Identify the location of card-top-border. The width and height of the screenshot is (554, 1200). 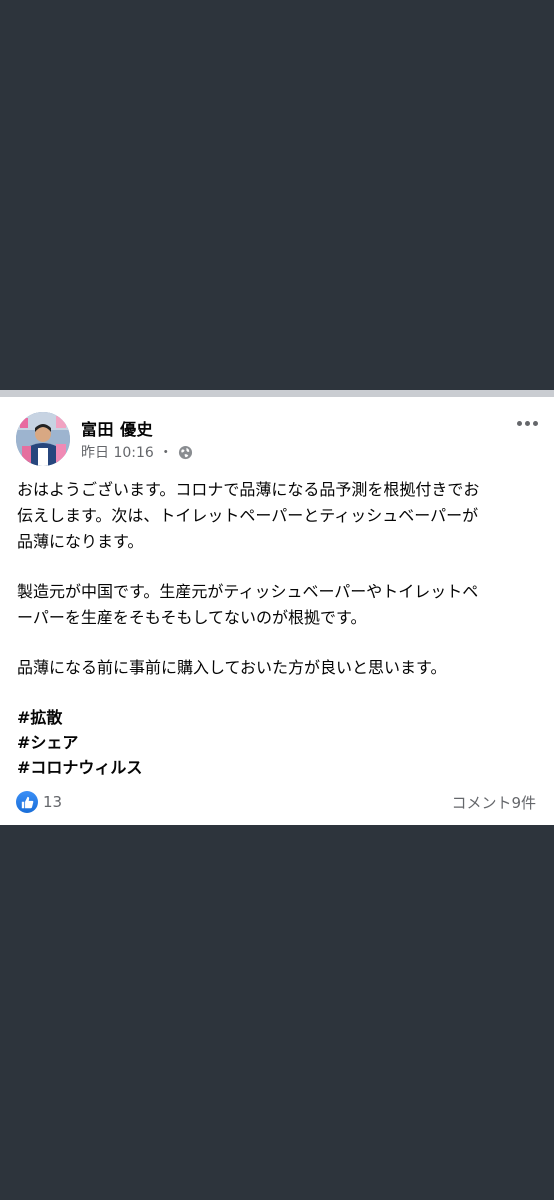
(277, 393).